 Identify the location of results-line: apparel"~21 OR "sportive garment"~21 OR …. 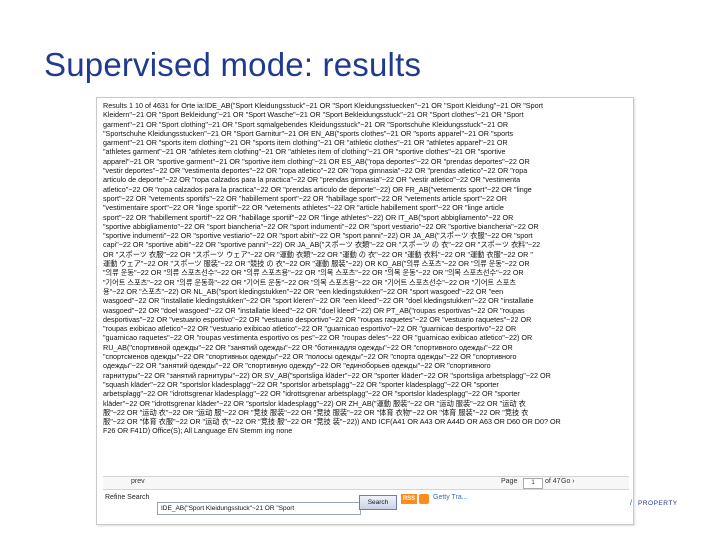
(363, 161).